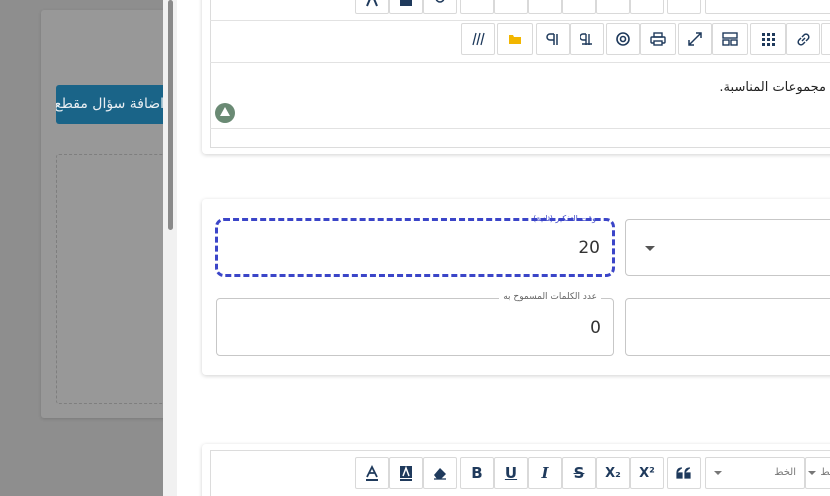 The height and width of the screenshot is (496, 830). What do you see at coordinates (579, 473) in the screenshot?
I see `strikethrough-button: S` at bounding box center [579, 473].